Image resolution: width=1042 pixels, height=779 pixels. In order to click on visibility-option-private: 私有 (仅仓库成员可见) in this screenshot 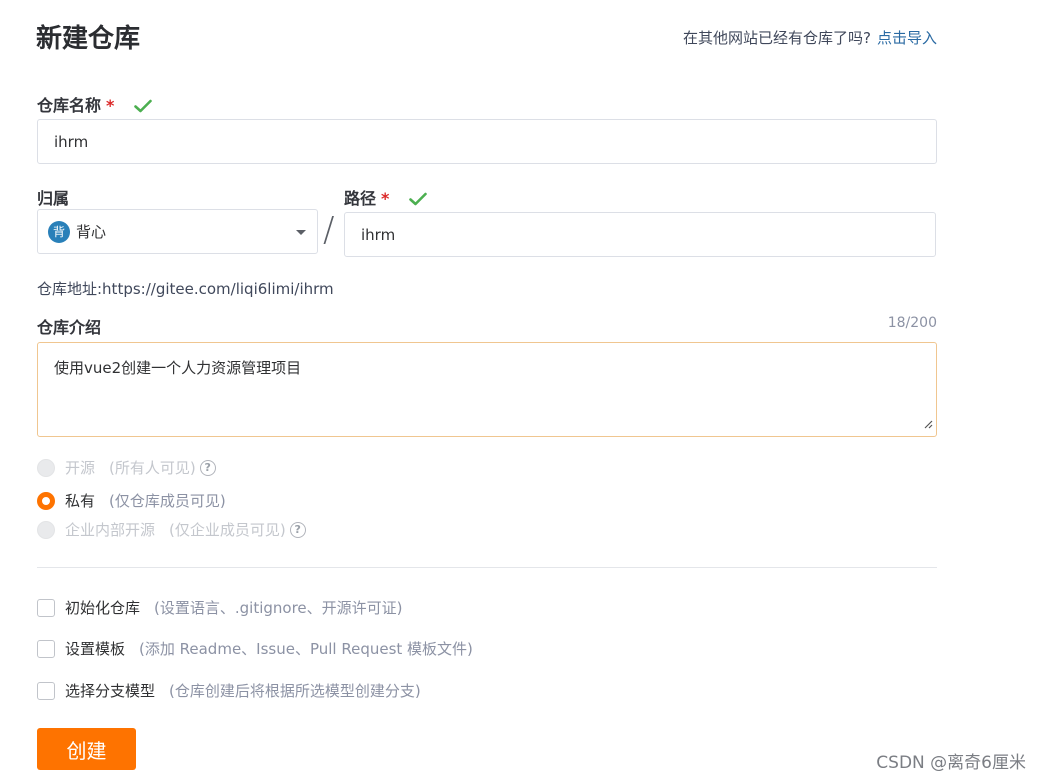, I will do `click(131, 500)`.